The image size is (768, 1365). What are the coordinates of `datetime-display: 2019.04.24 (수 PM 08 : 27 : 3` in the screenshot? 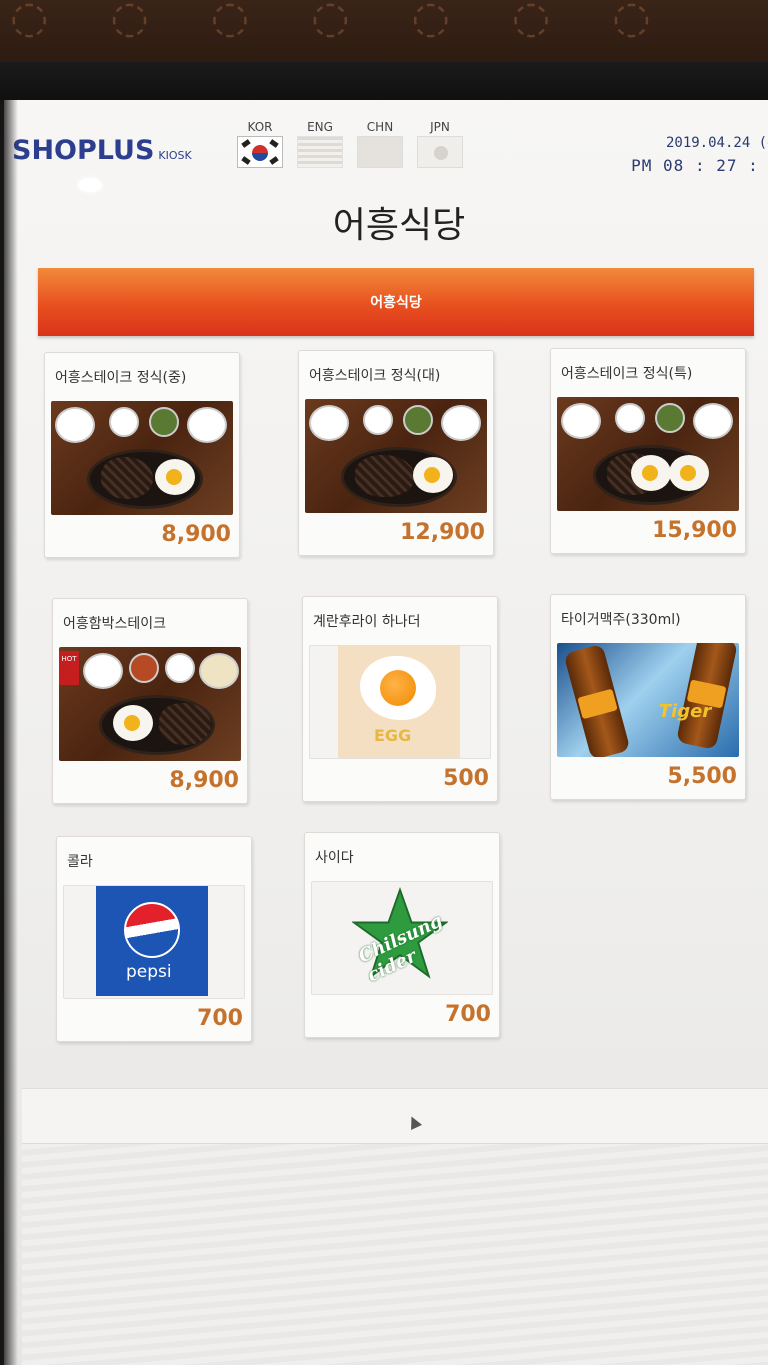 It's located at (699, 153).